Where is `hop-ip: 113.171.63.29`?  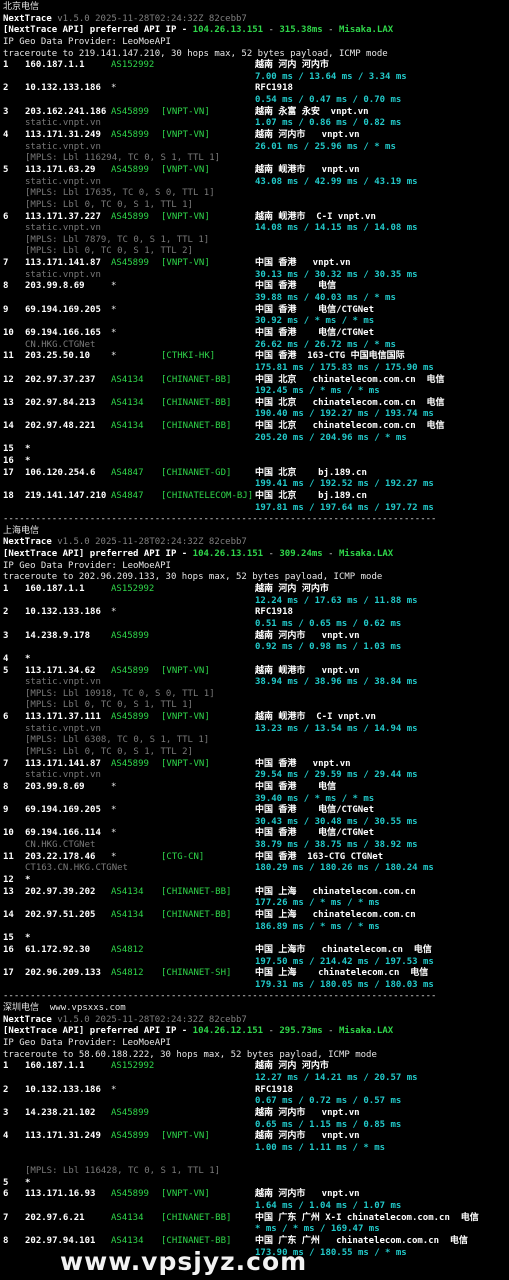
hop-ip: 113.171.63.29 is located at coordinates (60, 169).